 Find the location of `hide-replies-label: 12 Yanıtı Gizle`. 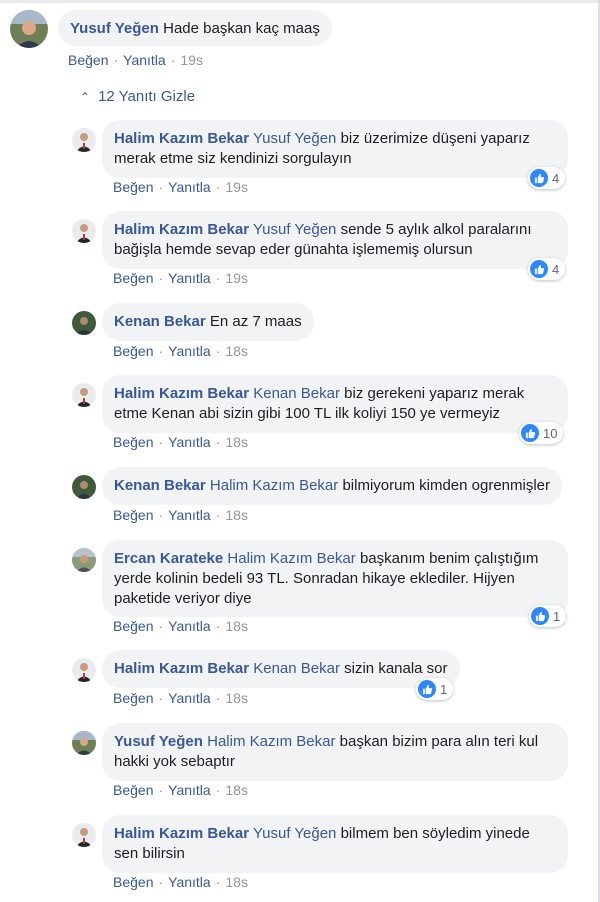

hide-replies-label: 12 Yanıtı Gizle is located at coordinates (147, 96).